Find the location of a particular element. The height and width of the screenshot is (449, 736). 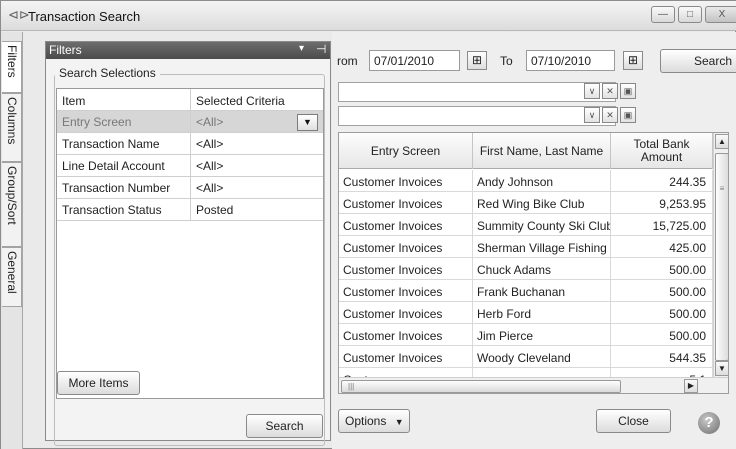

table-row: Customer Invoices Herb Ford 500.00 is located at coordinates (526, 313).